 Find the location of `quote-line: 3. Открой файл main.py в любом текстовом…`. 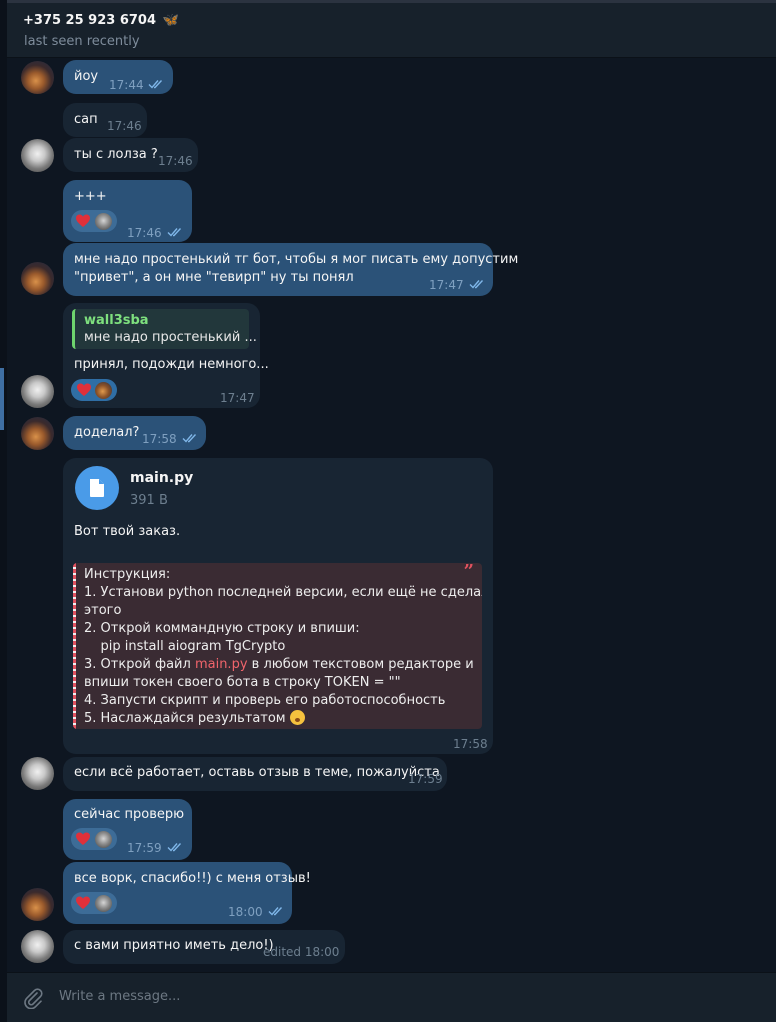

quote-line: 3. Открой файл main.py в любом текстовом… is located at coordinates (279, 664).